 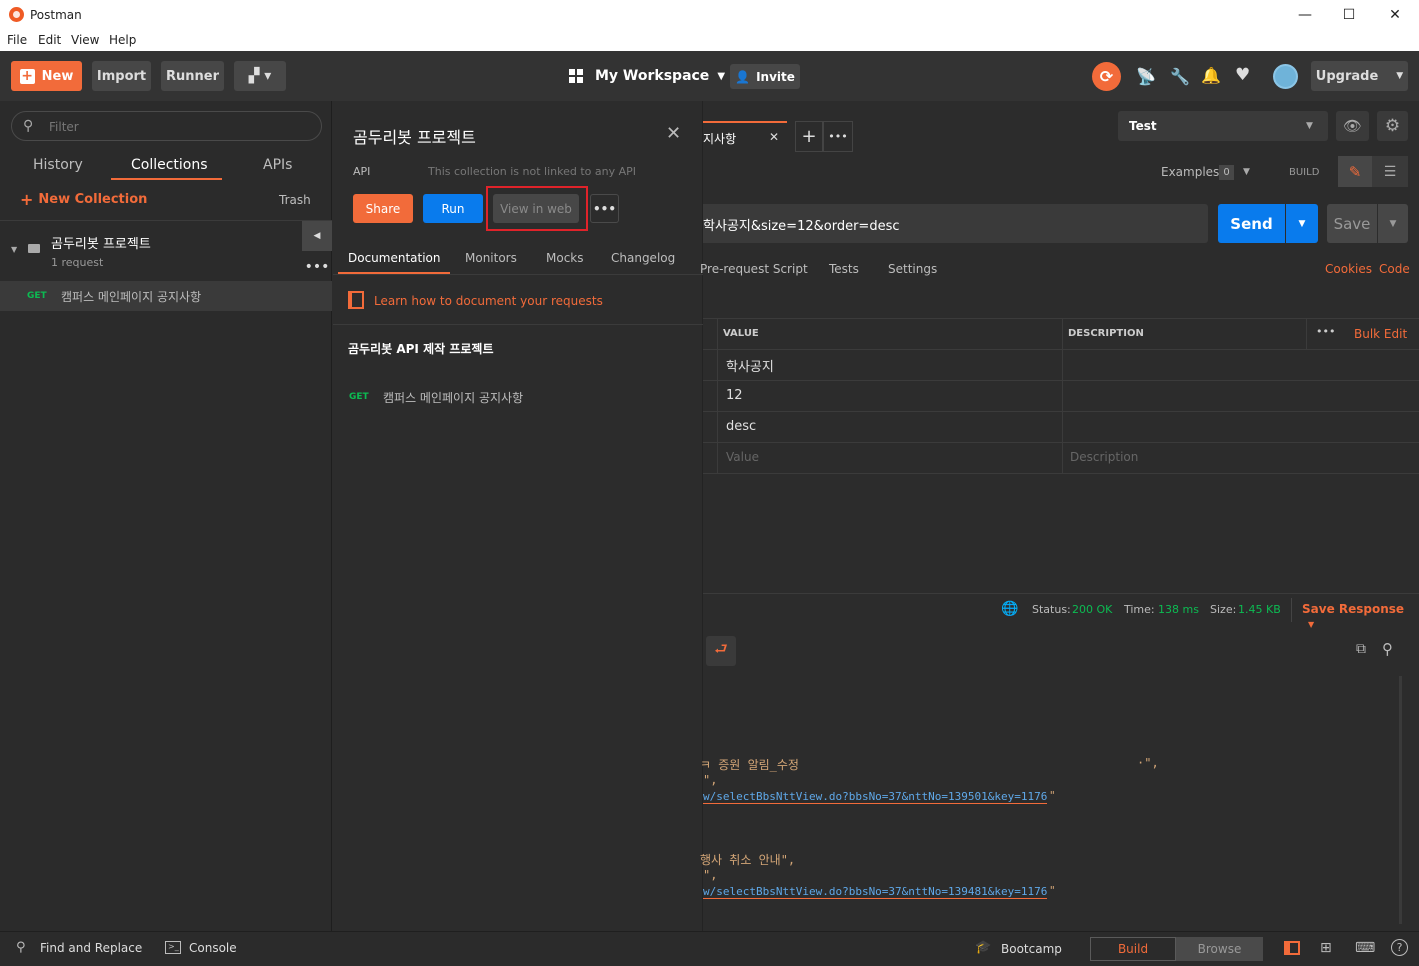 I want to click on import-button: Import, so click(x=121, y=76).